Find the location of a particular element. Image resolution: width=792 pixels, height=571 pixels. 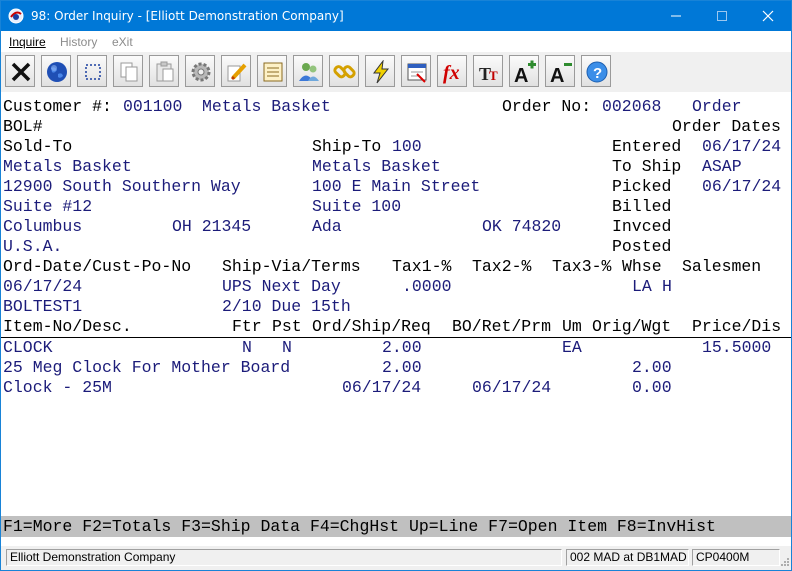

order-dates-label: Order Dates is located at coordinates (726, 126).